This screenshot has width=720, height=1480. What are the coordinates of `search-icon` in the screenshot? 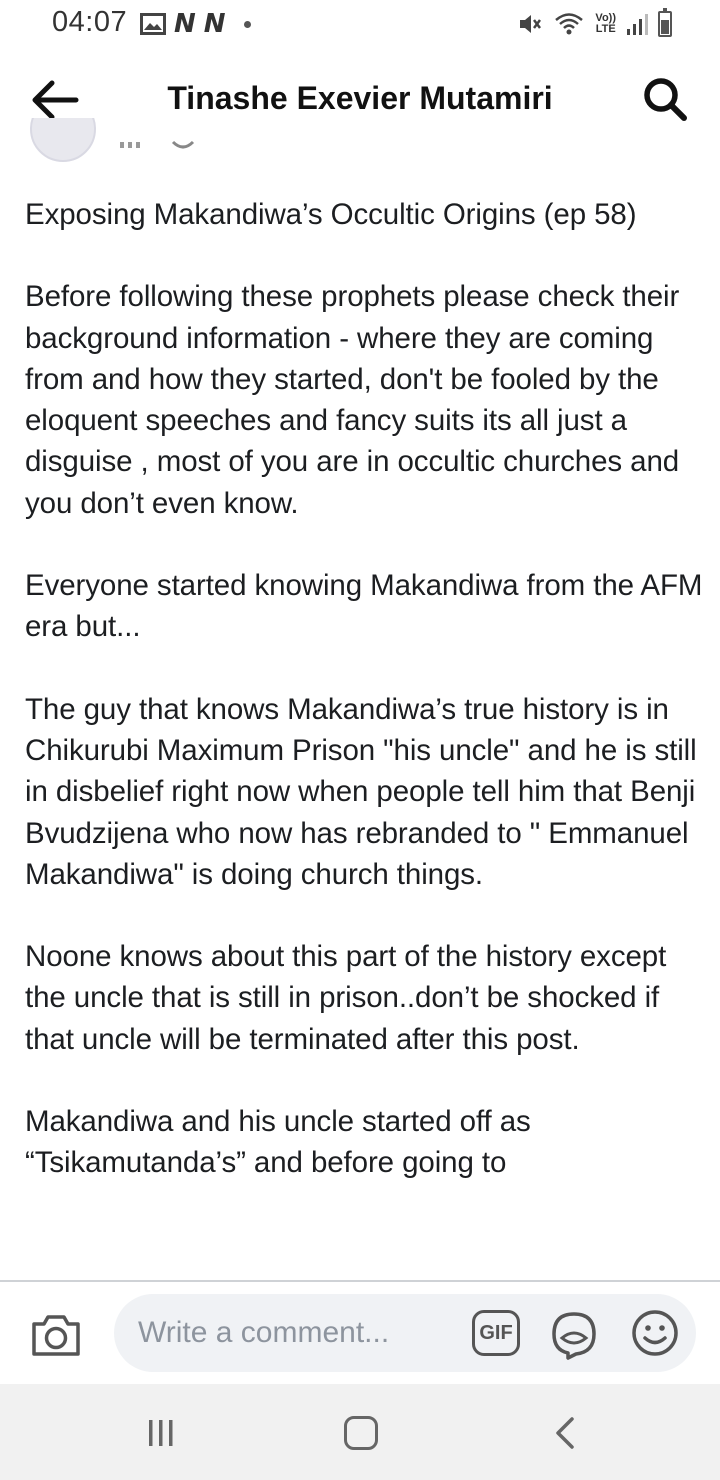 It's located at (665, 99).